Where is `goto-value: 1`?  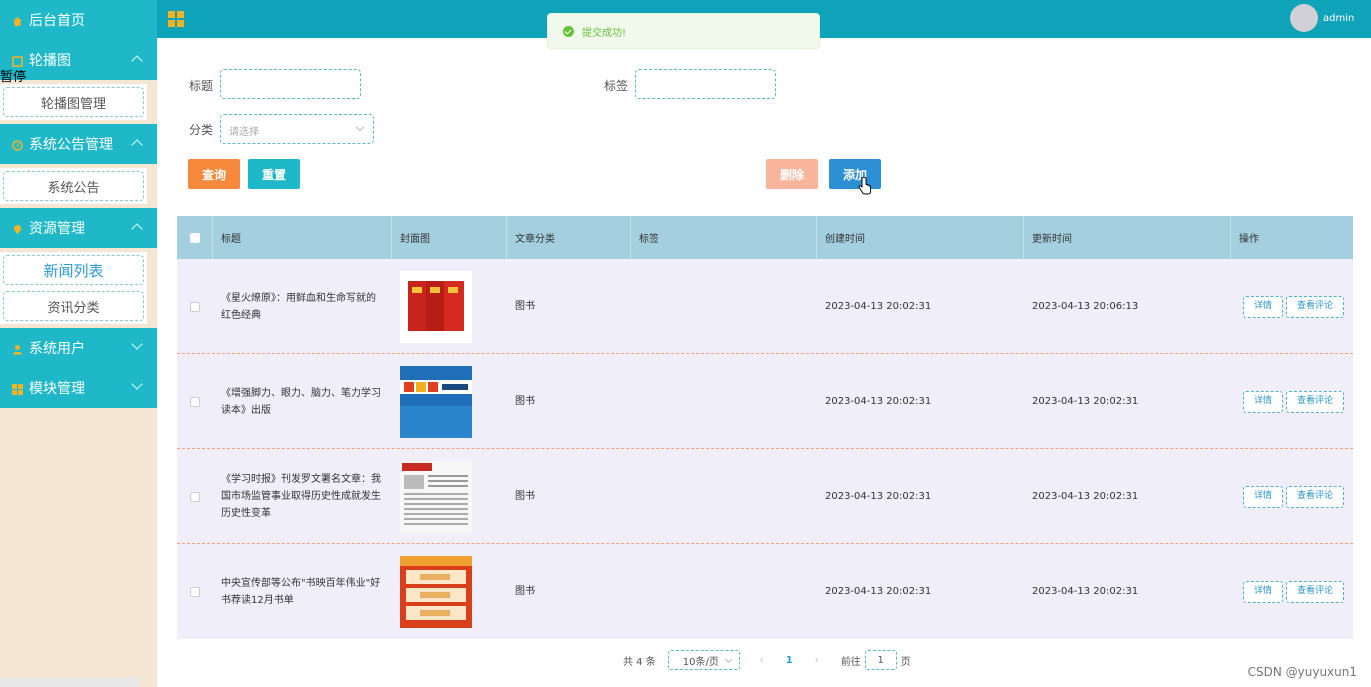
goto-value: 1 is located at coordinates (880, 660).